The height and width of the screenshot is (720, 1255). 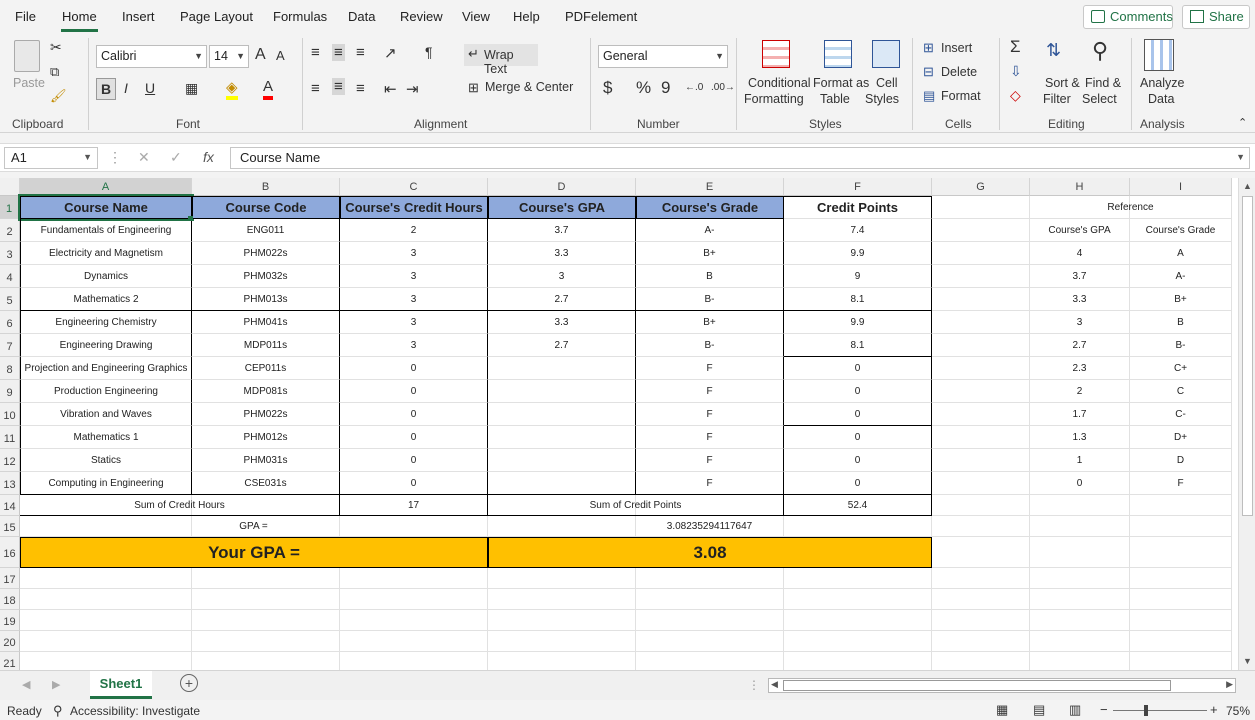 What do you see at coordinates (1247, 186) in the screenshot?
I see `scroll-up-icon: ▲` at bounding box center [1247, 186].